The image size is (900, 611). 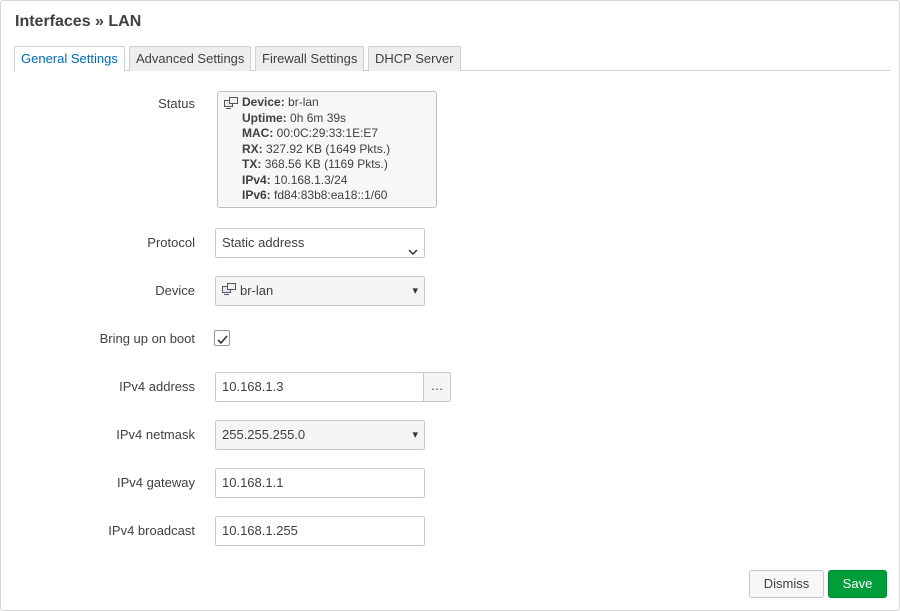 I want to click on boot-checkbox, so click(x=222, y=338).